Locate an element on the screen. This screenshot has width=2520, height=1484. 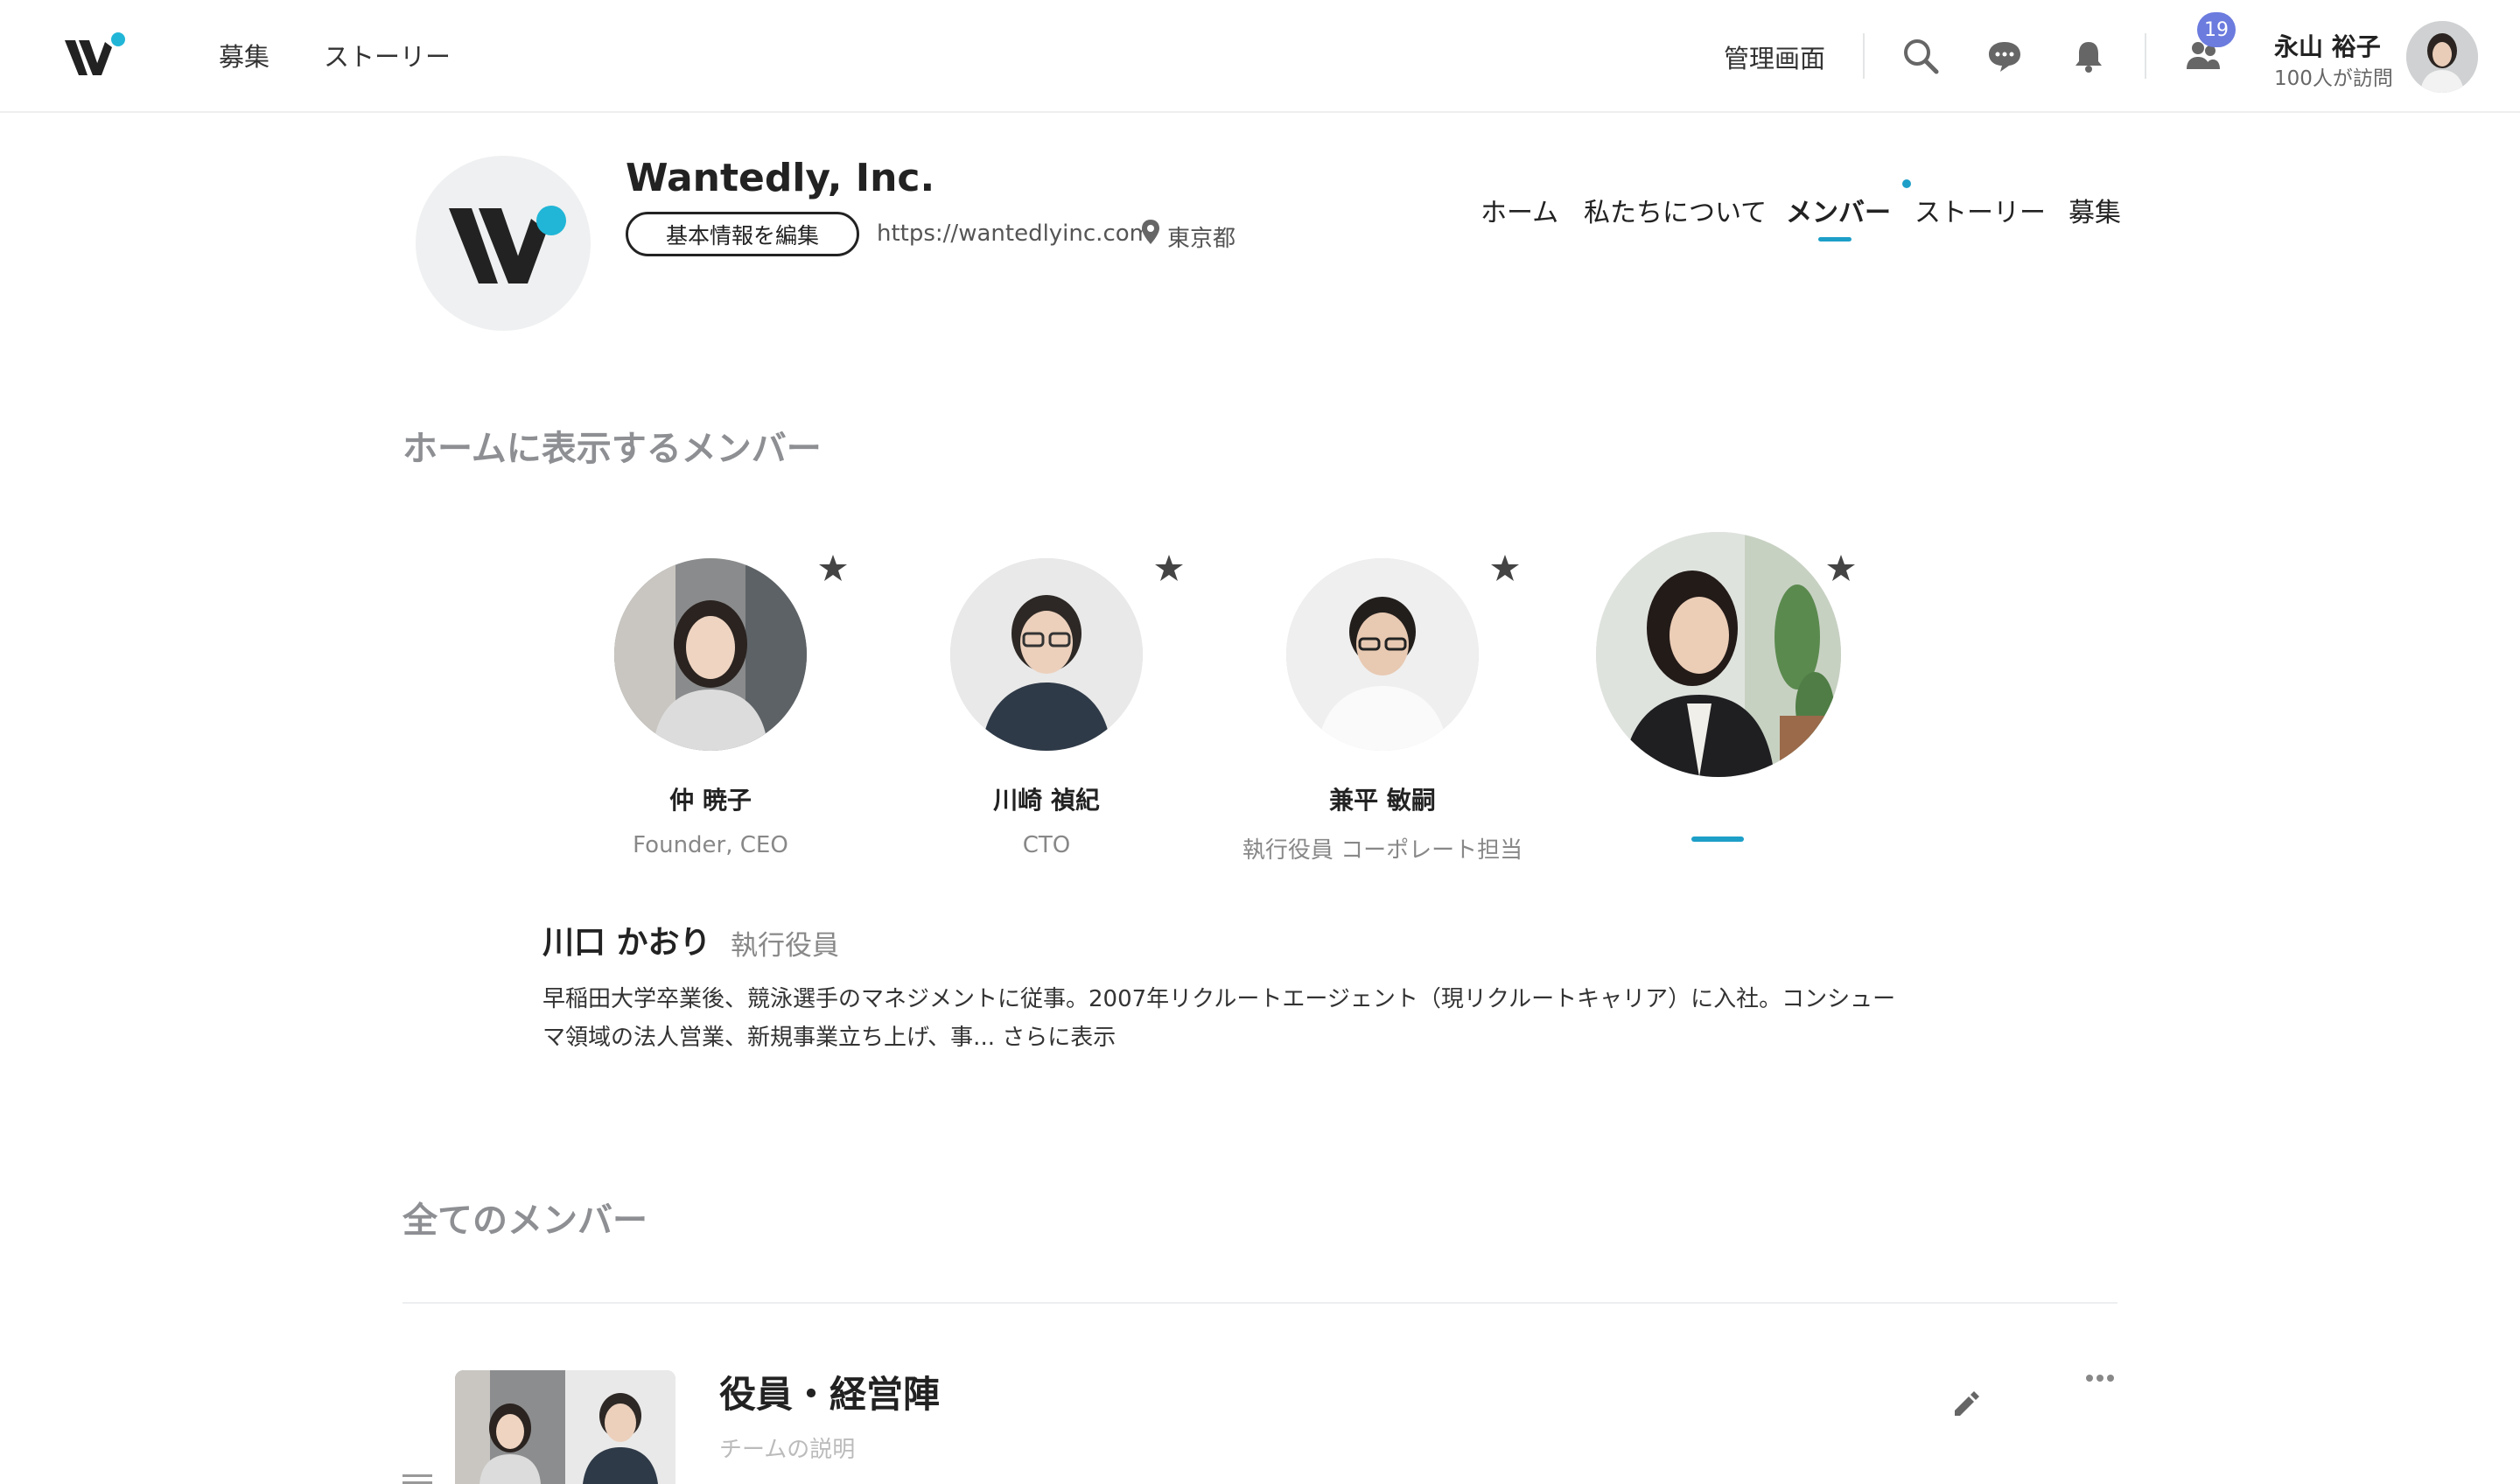
featured-members-heading: ホームに表示するメンバー is located at coordinates (612, 449).